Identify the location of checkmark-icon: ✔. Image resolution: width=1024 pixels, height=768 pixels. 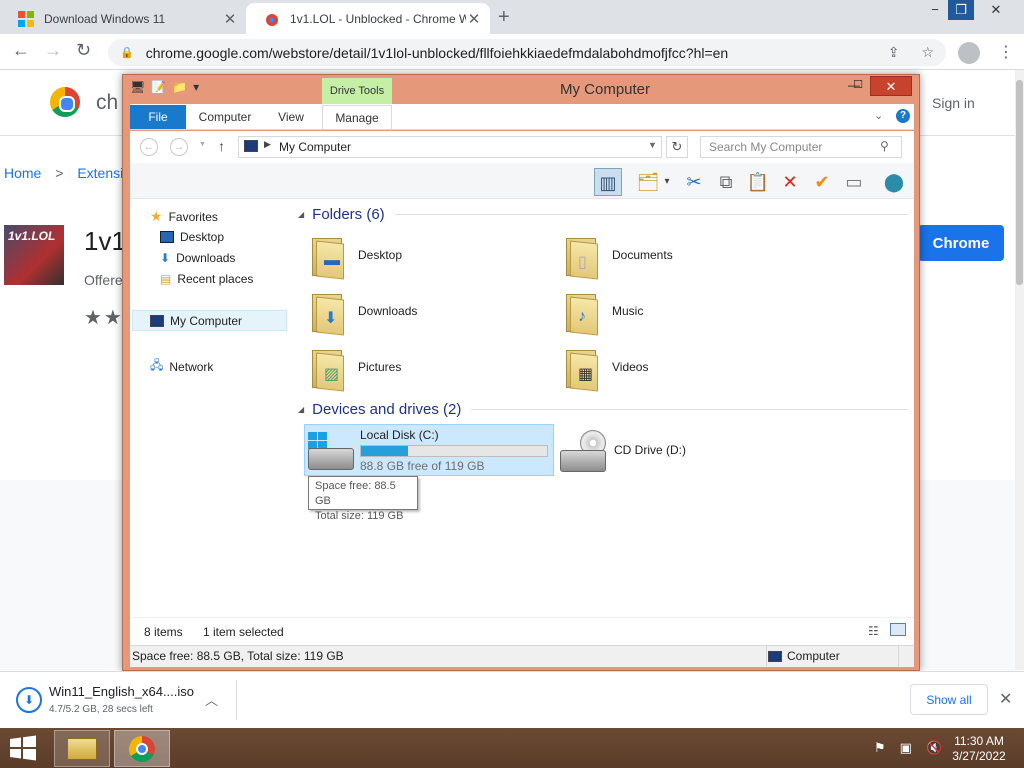
(822, 182).